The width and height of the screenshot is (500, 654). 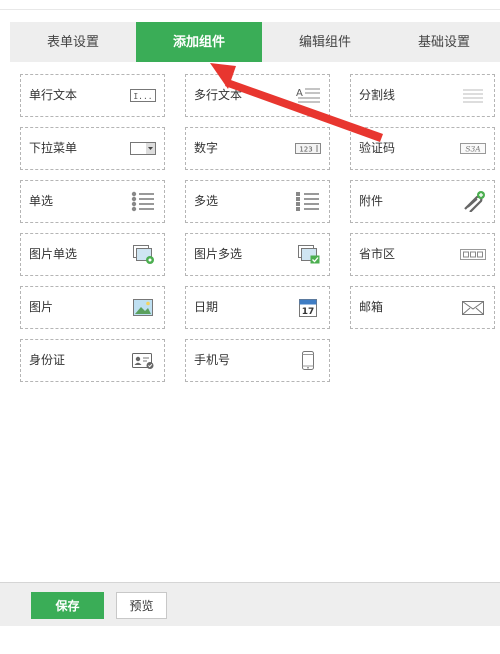 I want to click on component-label: 日期, so click(x=206, y=307).